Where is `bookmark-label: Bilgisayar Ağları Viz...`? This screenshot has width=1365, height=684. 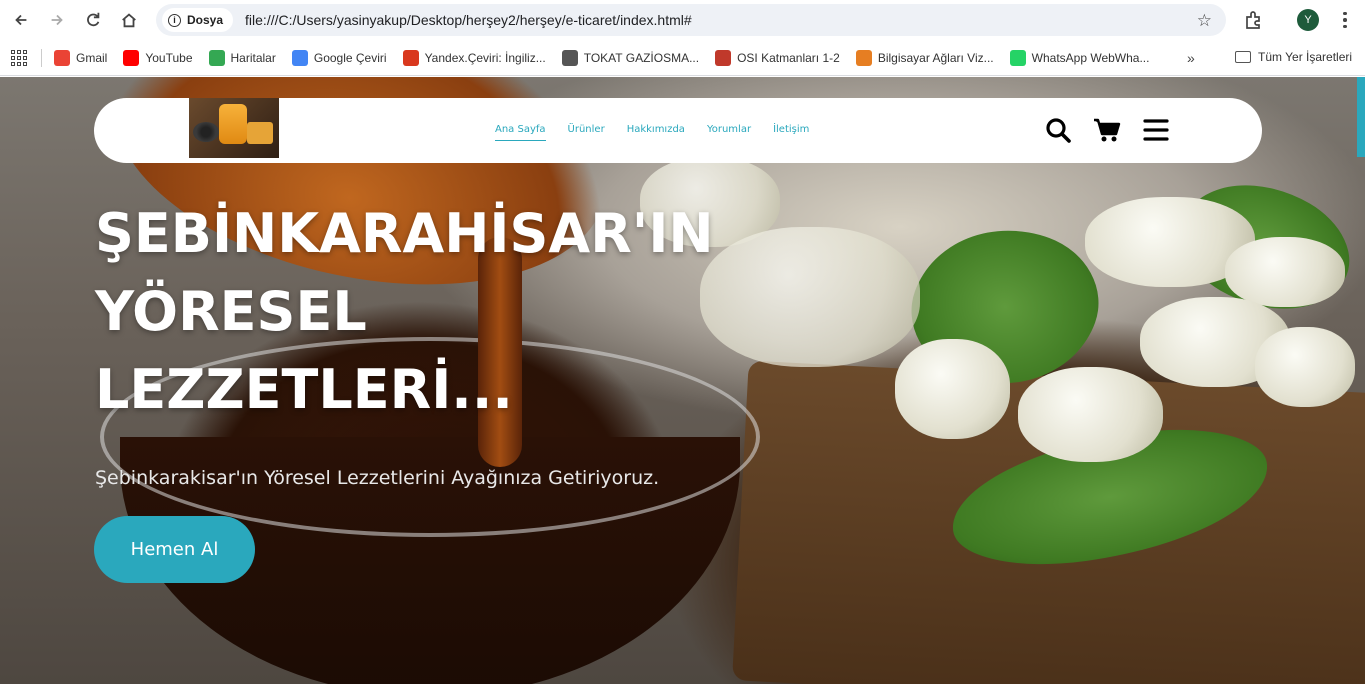 bookmark-label: Bilgisayar Ağları Viz... is located at coordinates (935, 57).